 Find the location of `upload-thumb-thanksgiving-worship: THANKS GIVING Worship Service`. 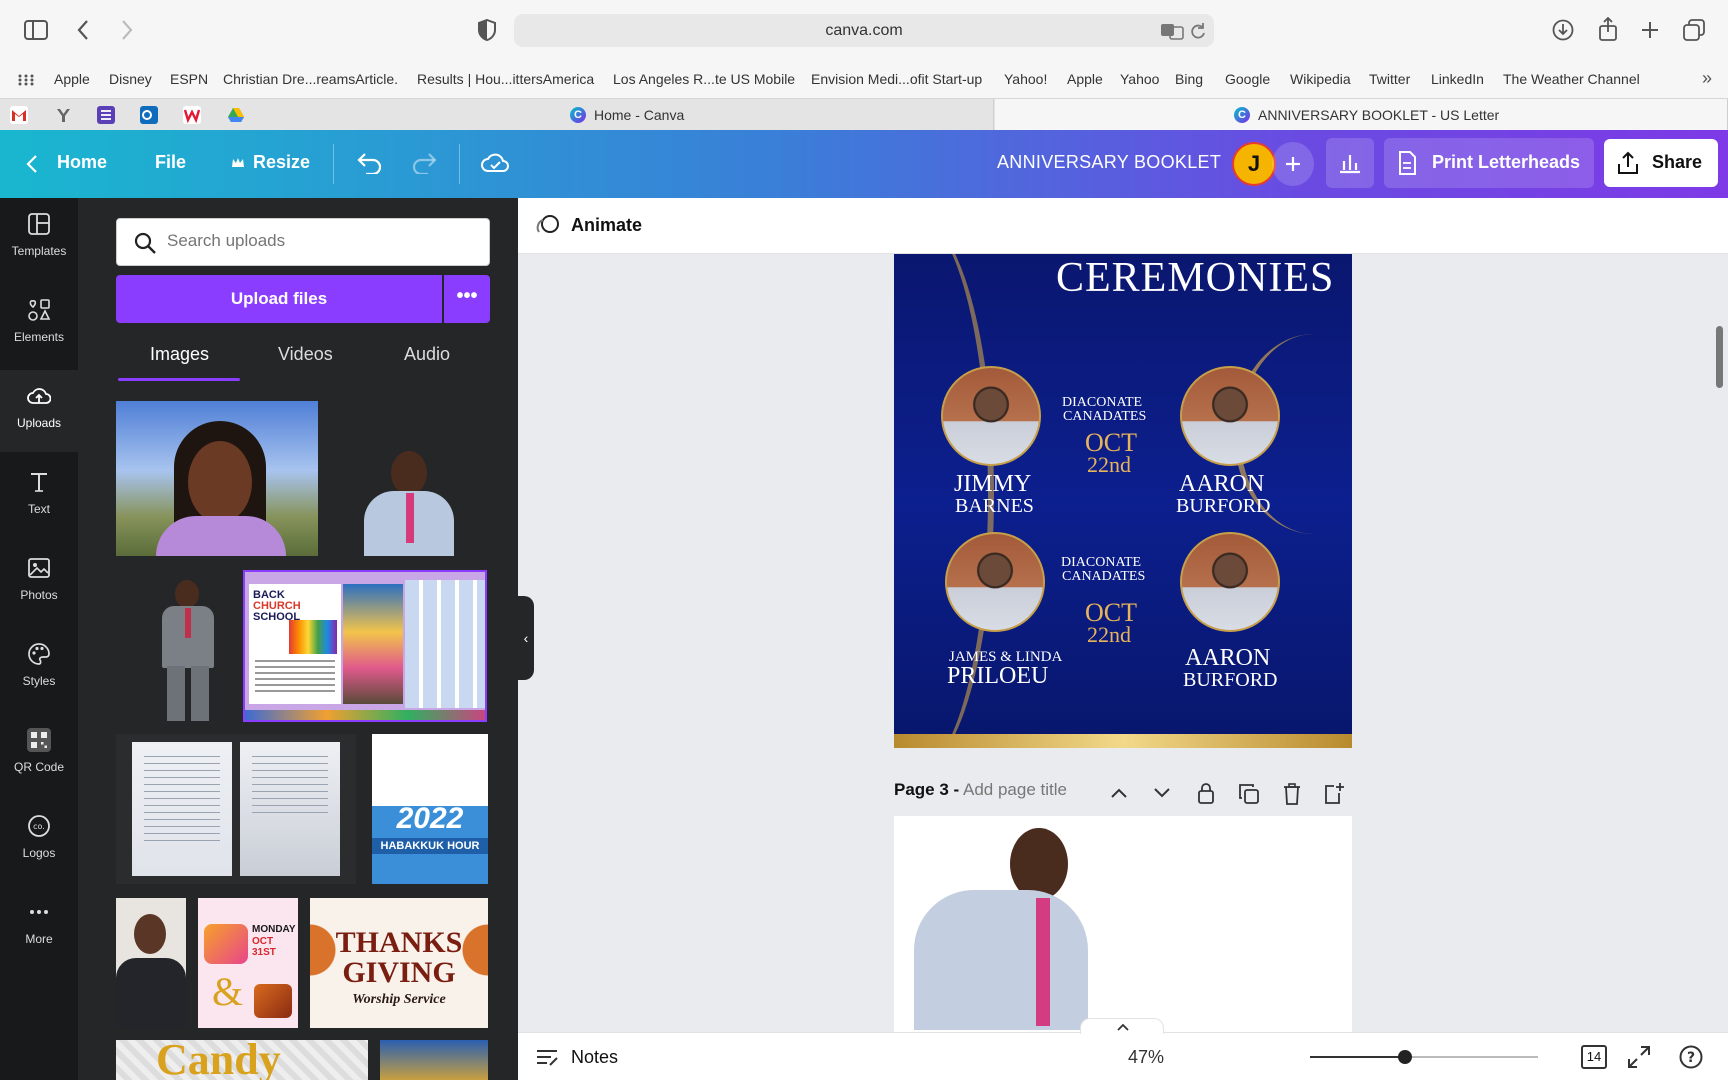

upload-thumb-thanksgiving-worship: THANKS GIVING Worship Service is located at coordinates (399, 963).